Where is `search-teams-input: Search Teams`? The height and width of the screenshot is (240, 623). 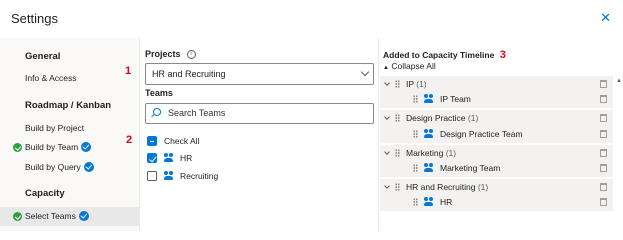 search-teams-input: Search Teams is located at coordinates (259, 113).